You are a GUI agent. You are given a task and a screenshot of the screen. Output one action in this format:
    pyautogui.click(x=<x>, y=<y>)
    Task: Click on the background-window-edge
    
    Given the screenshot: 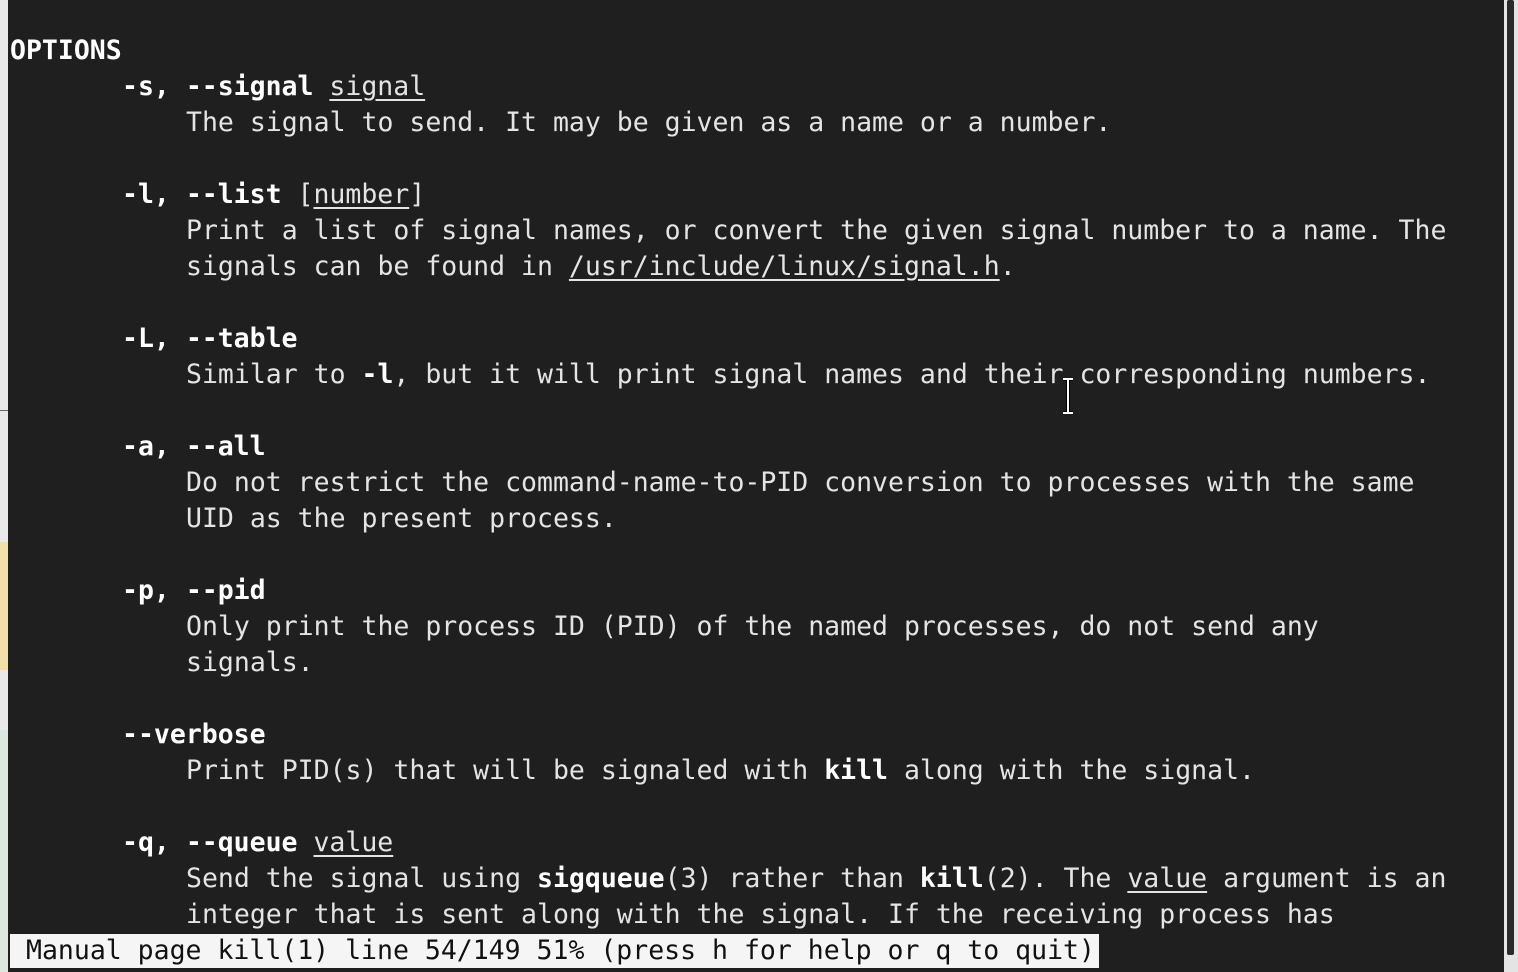 What is the action you would take?
    pyautogui.click(x=4, y=486)
    